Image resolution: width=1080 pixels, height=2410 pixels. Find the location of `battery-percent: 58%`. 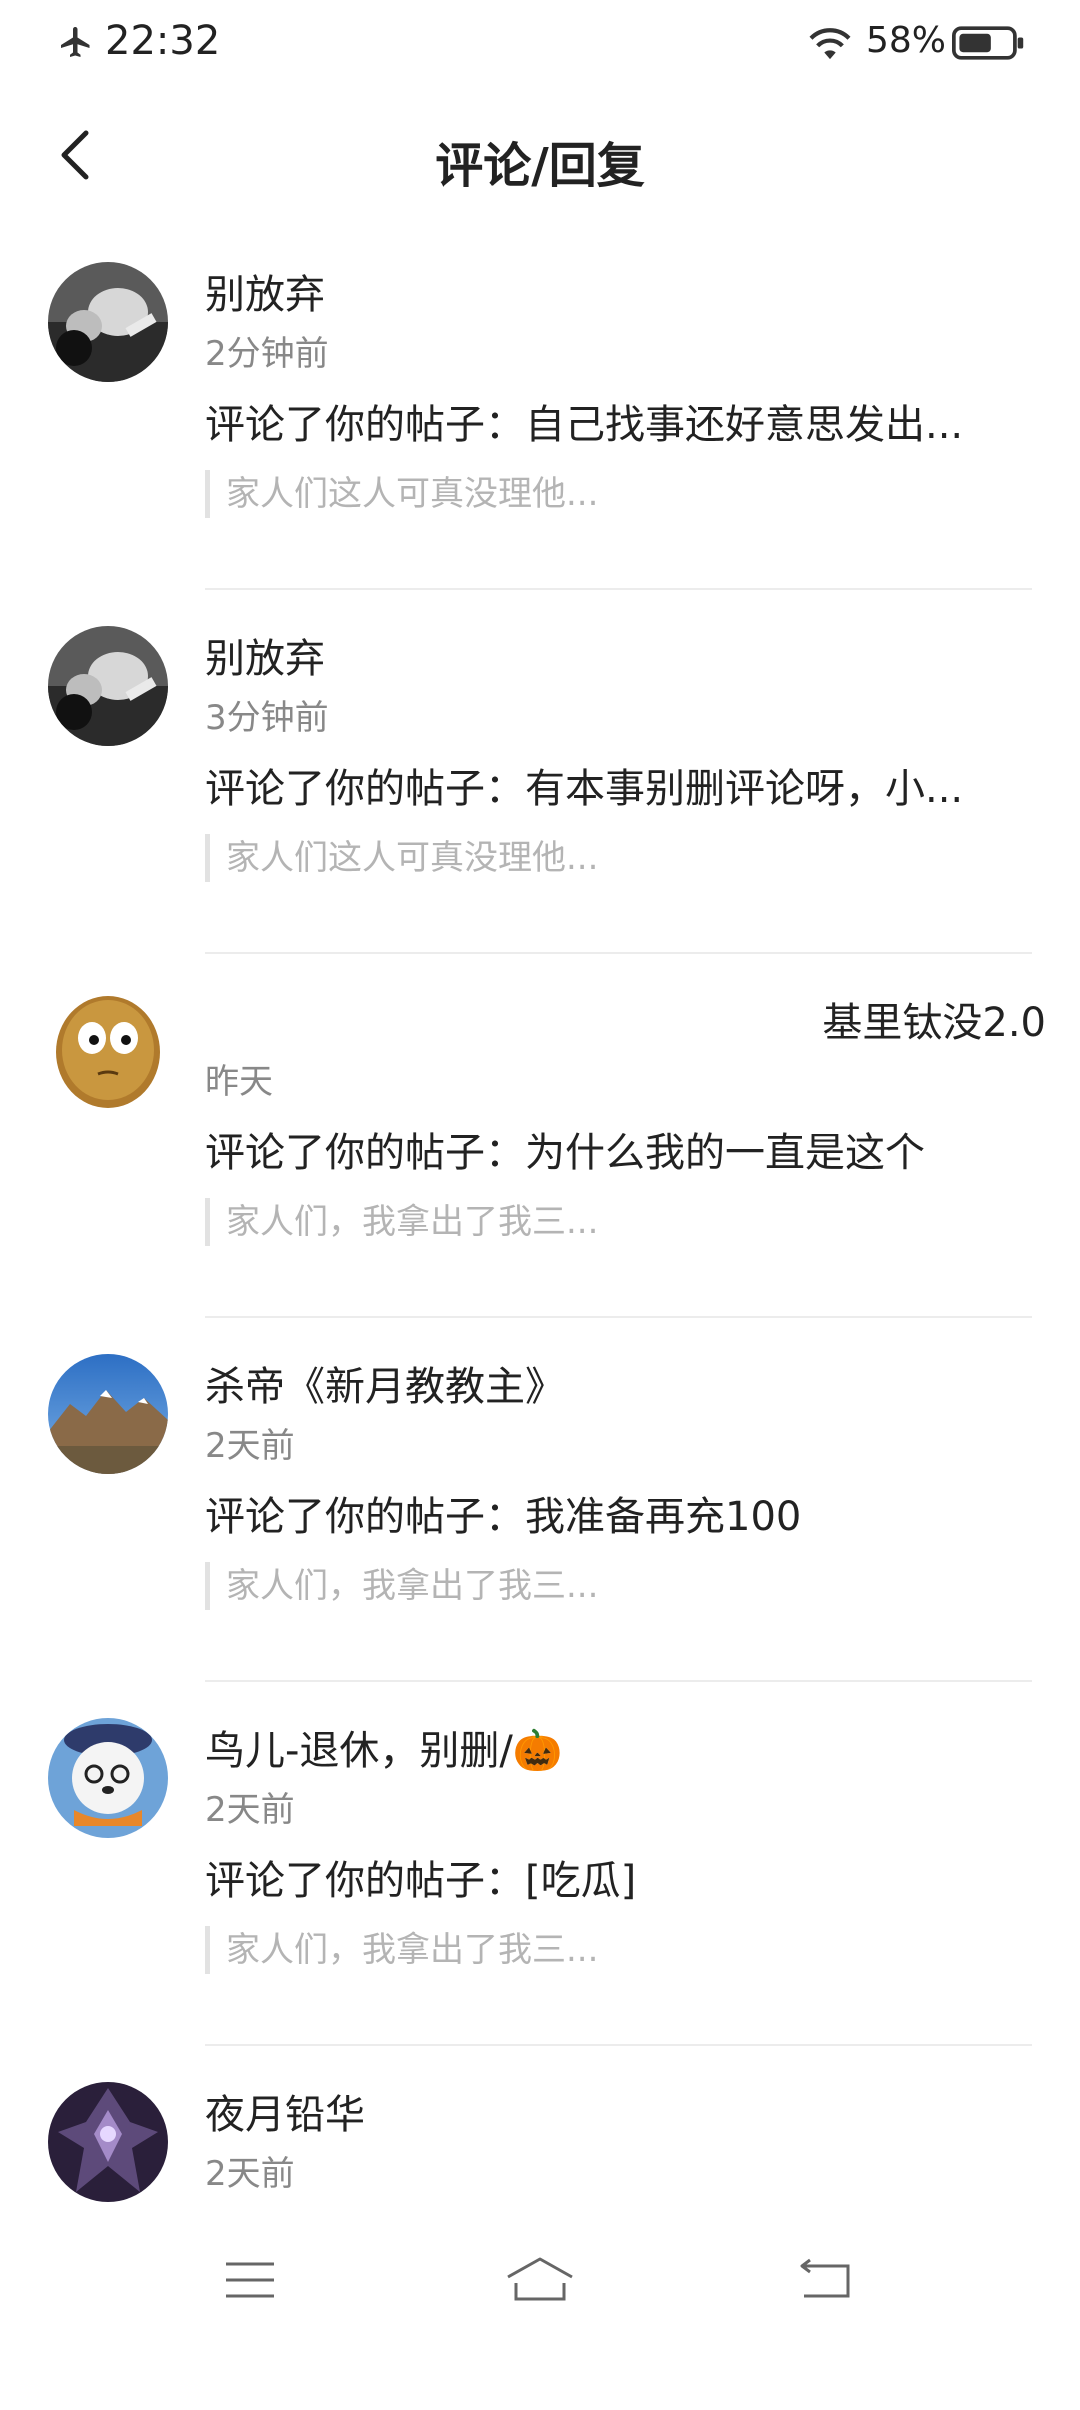

battery-percent: 58% is located at coordinates (906, 40).